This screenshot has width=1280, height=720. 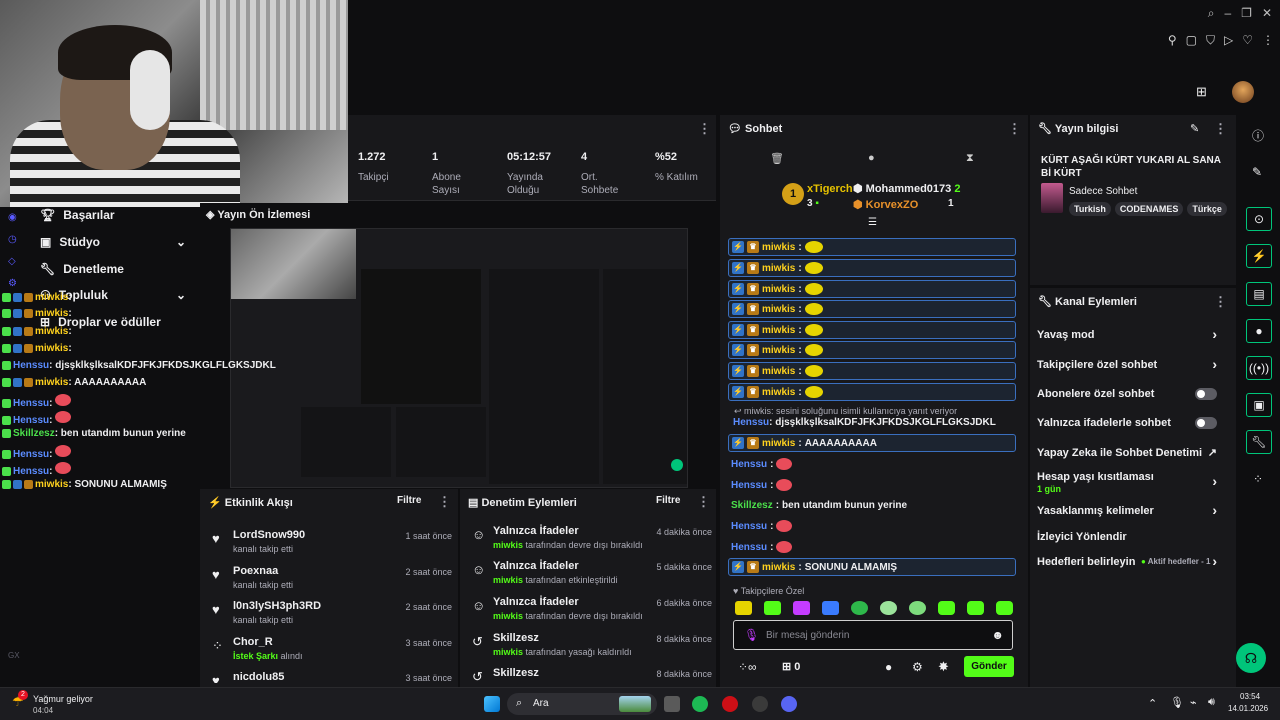 What do you see at coordinates (1132, 453) in the screenshot?
I see `ai-mod-row: Yapay Zeka ile Sohbet Denetimi ↗` at bounding box center [1132, 453].